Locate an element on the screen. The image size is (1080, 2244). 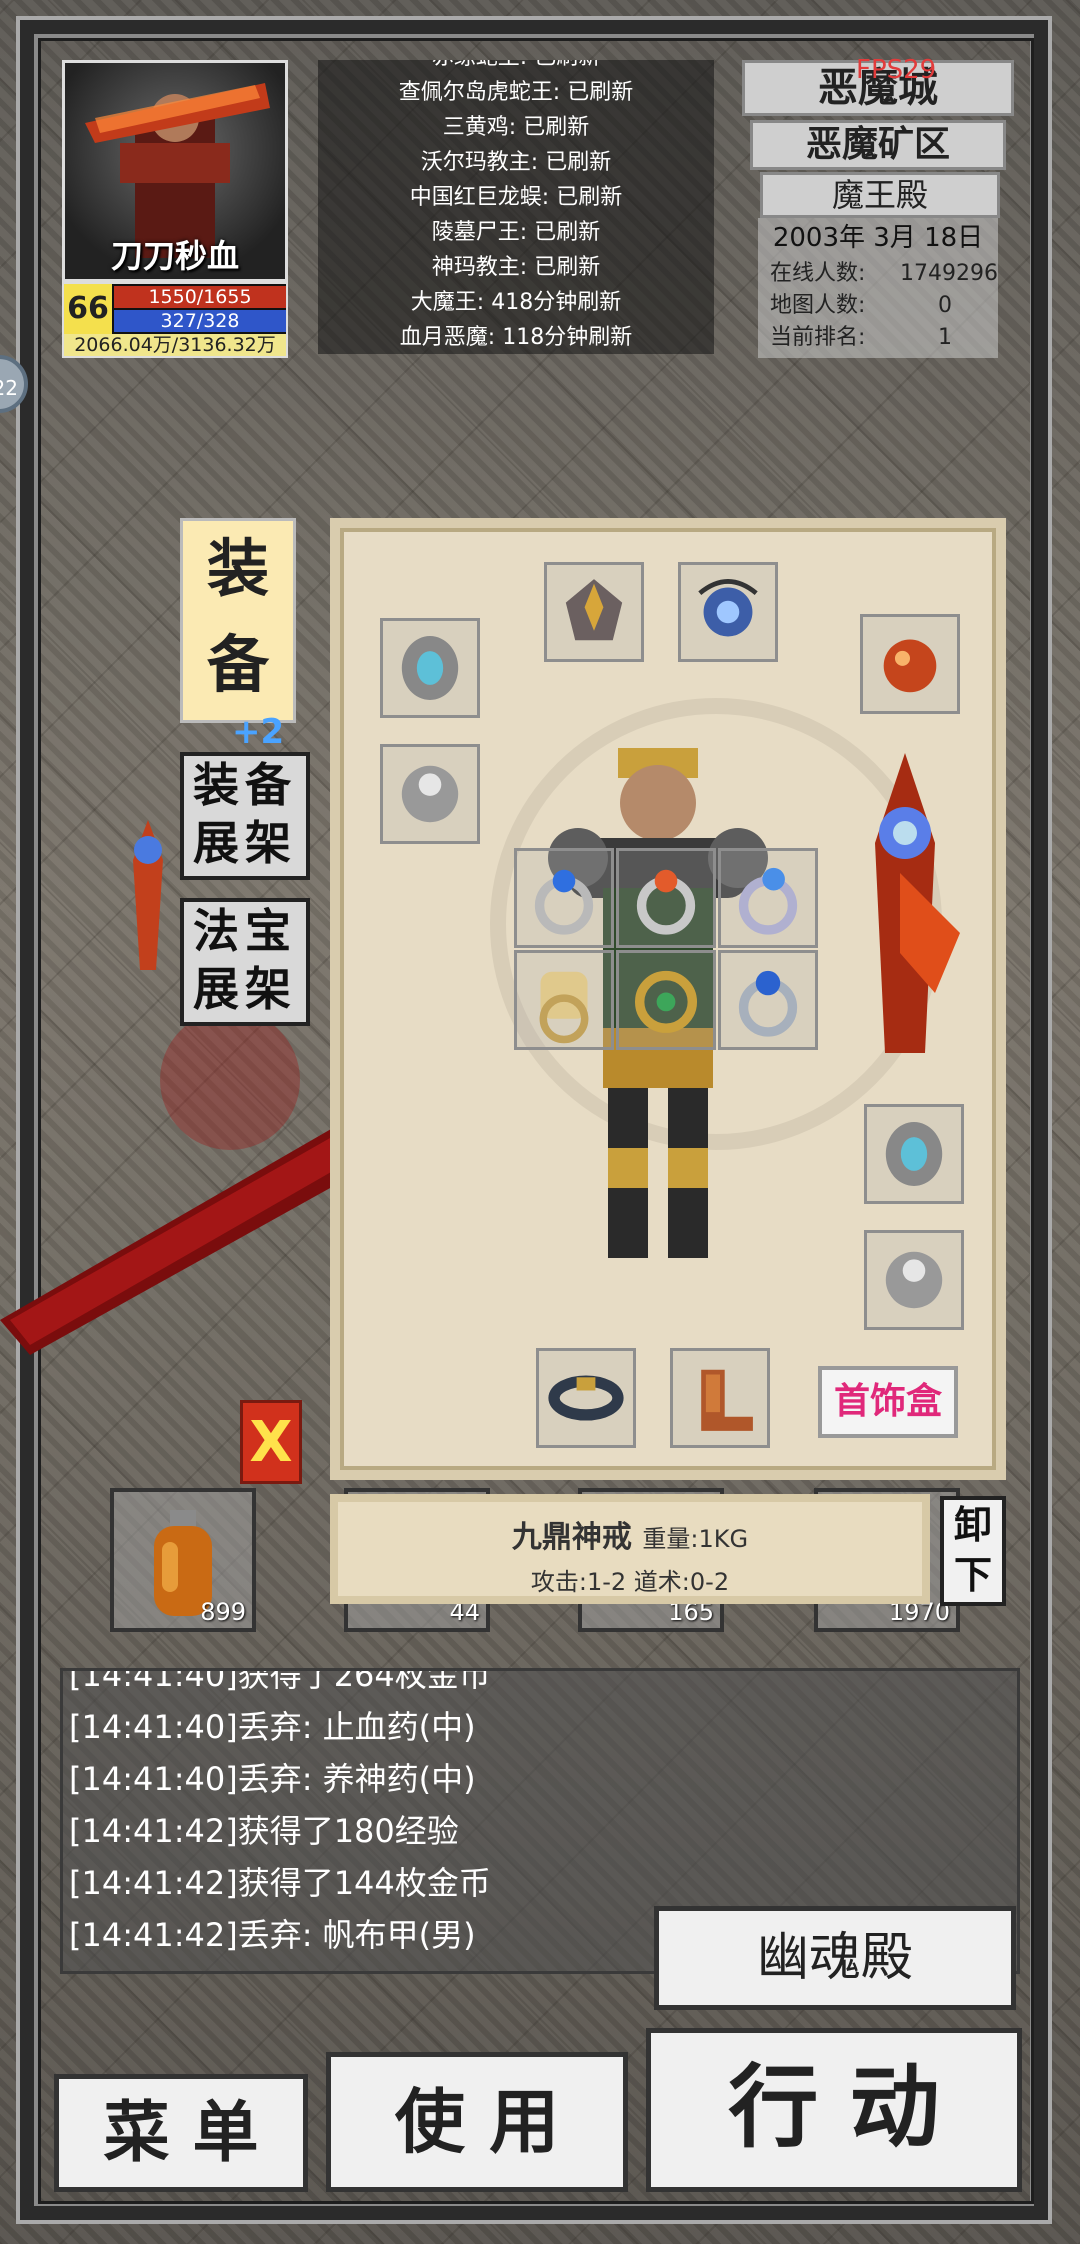
enhance-badge: +2 is located at coordinates (258, 732).